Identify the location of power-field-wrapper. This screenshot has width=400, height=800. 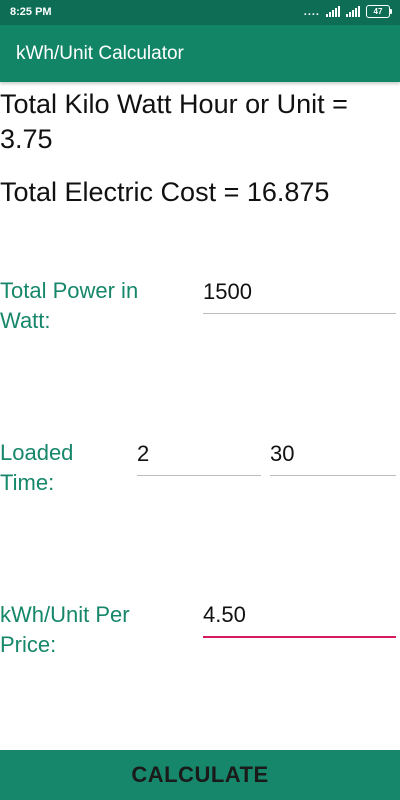
(299, 294).